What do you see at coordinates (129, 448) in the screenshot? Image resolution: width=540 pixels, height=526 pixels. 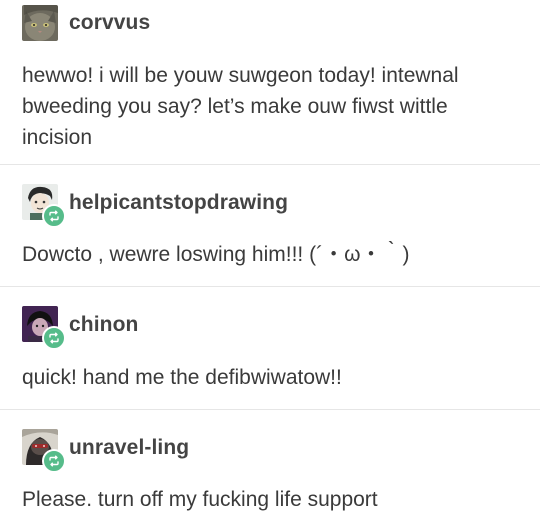 I see `username: unravel-ling` at bounding box center [129, 448].